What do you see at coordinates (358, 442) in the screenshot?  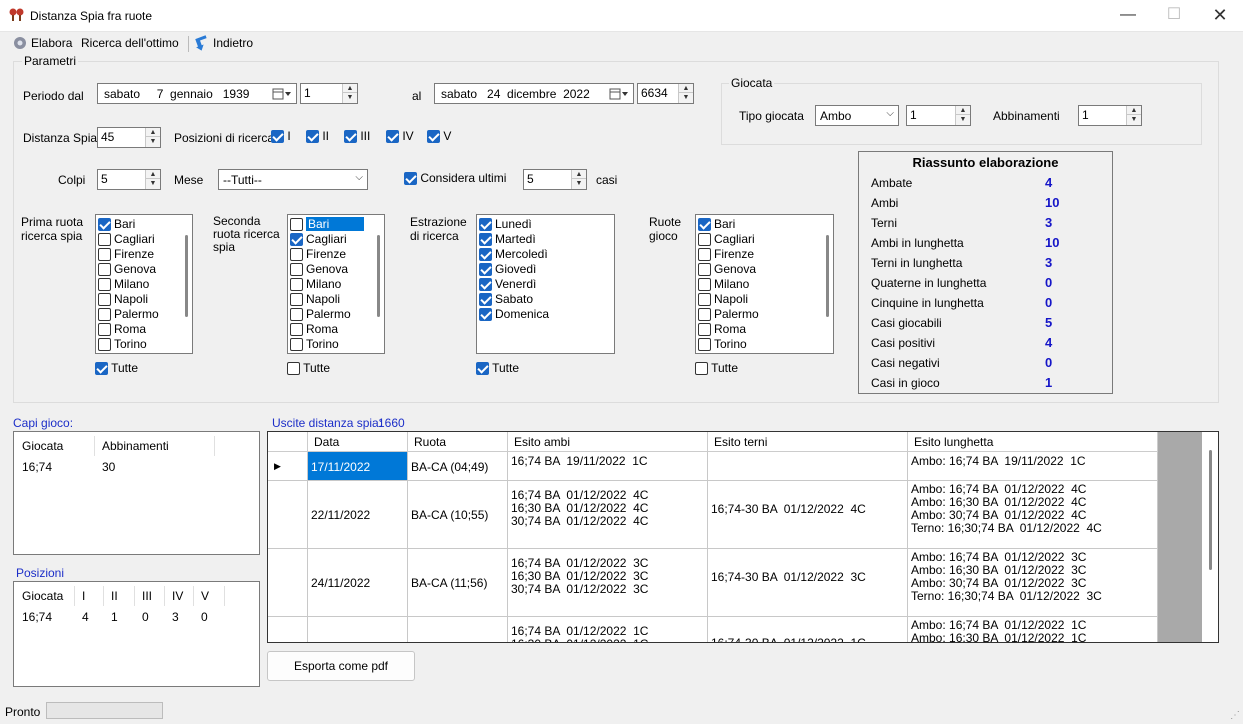 I see `column-header-data: Data` at bounding box center [358, 442].